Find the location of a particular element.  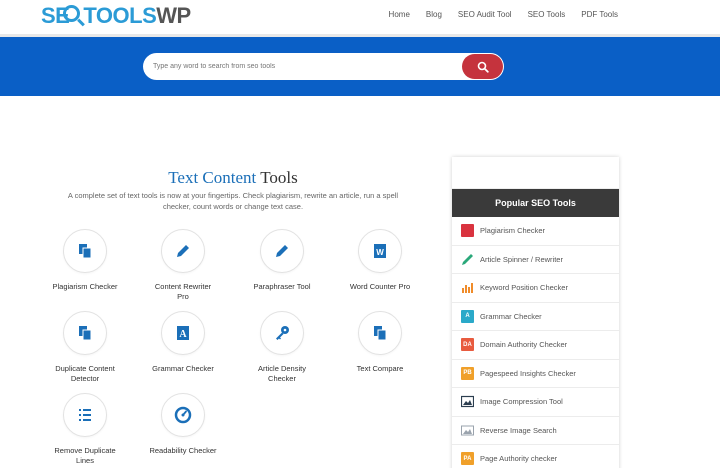

tool-word-counter-pro: W Word Counter Pro is located at coordinates (380, 260).